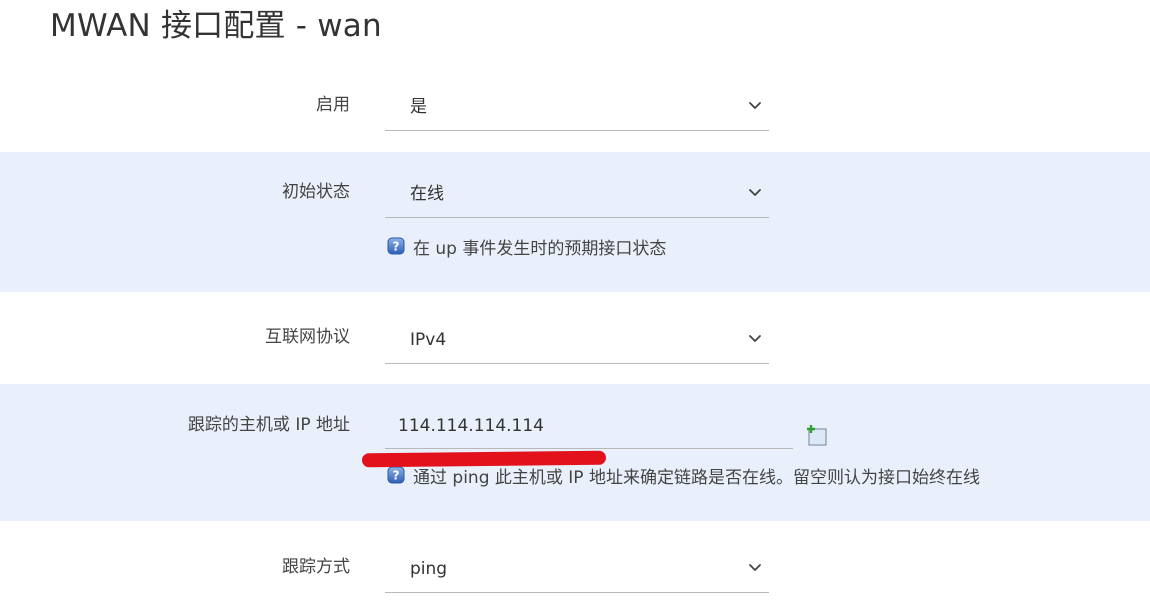 The image size is (1150, 611). What do you see at coordinates (307, 337) in the screenshot?
I see `protocol-label: 互联网协议` at bounding box center [307, 337].